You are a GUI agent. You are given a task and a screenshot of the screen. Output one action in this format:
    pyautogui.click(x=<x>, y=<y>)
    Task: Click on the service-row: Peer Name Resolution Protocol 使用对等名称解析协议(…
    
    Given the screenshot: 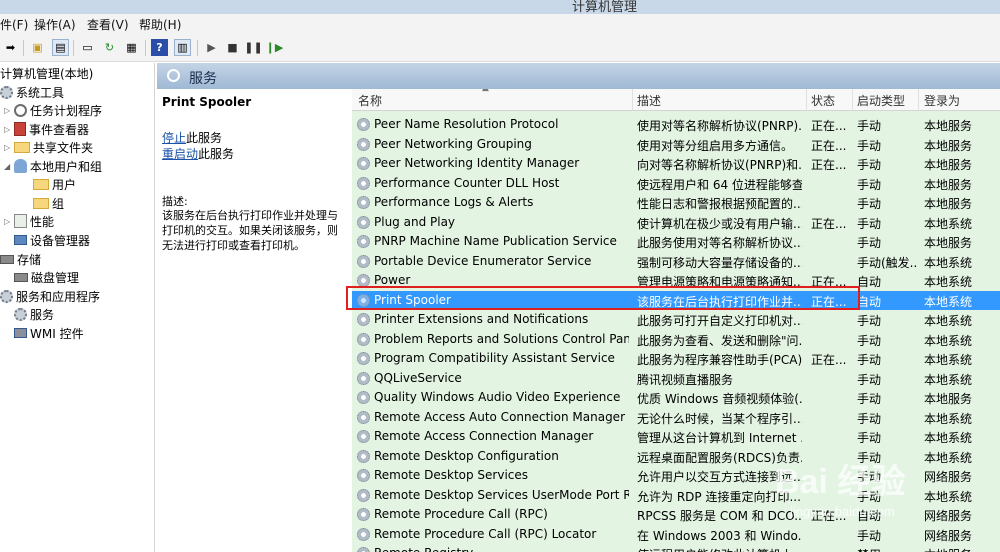 What is the action you would take?
    pyautogui.click(x=676, y=125)
    